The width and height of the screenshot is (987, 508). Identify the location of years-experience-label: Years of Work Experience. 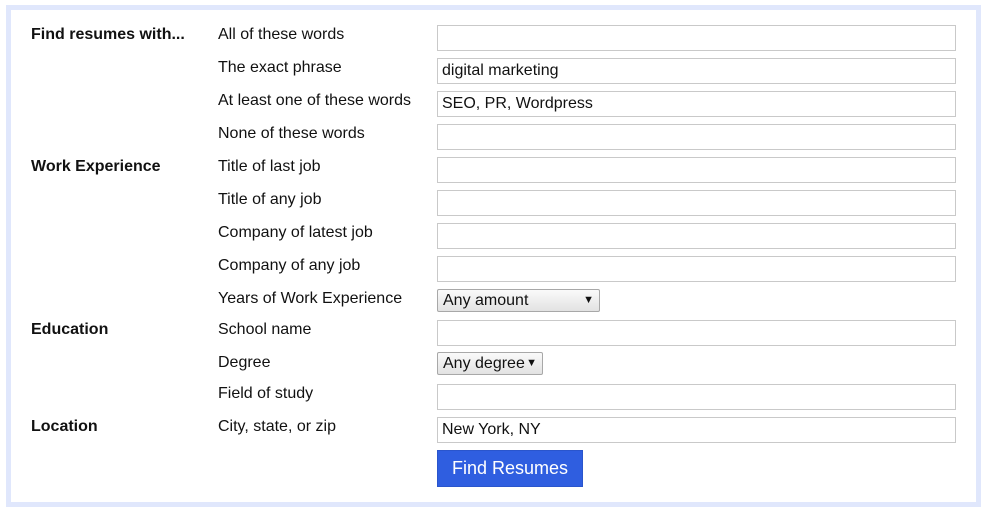
(310, 298).